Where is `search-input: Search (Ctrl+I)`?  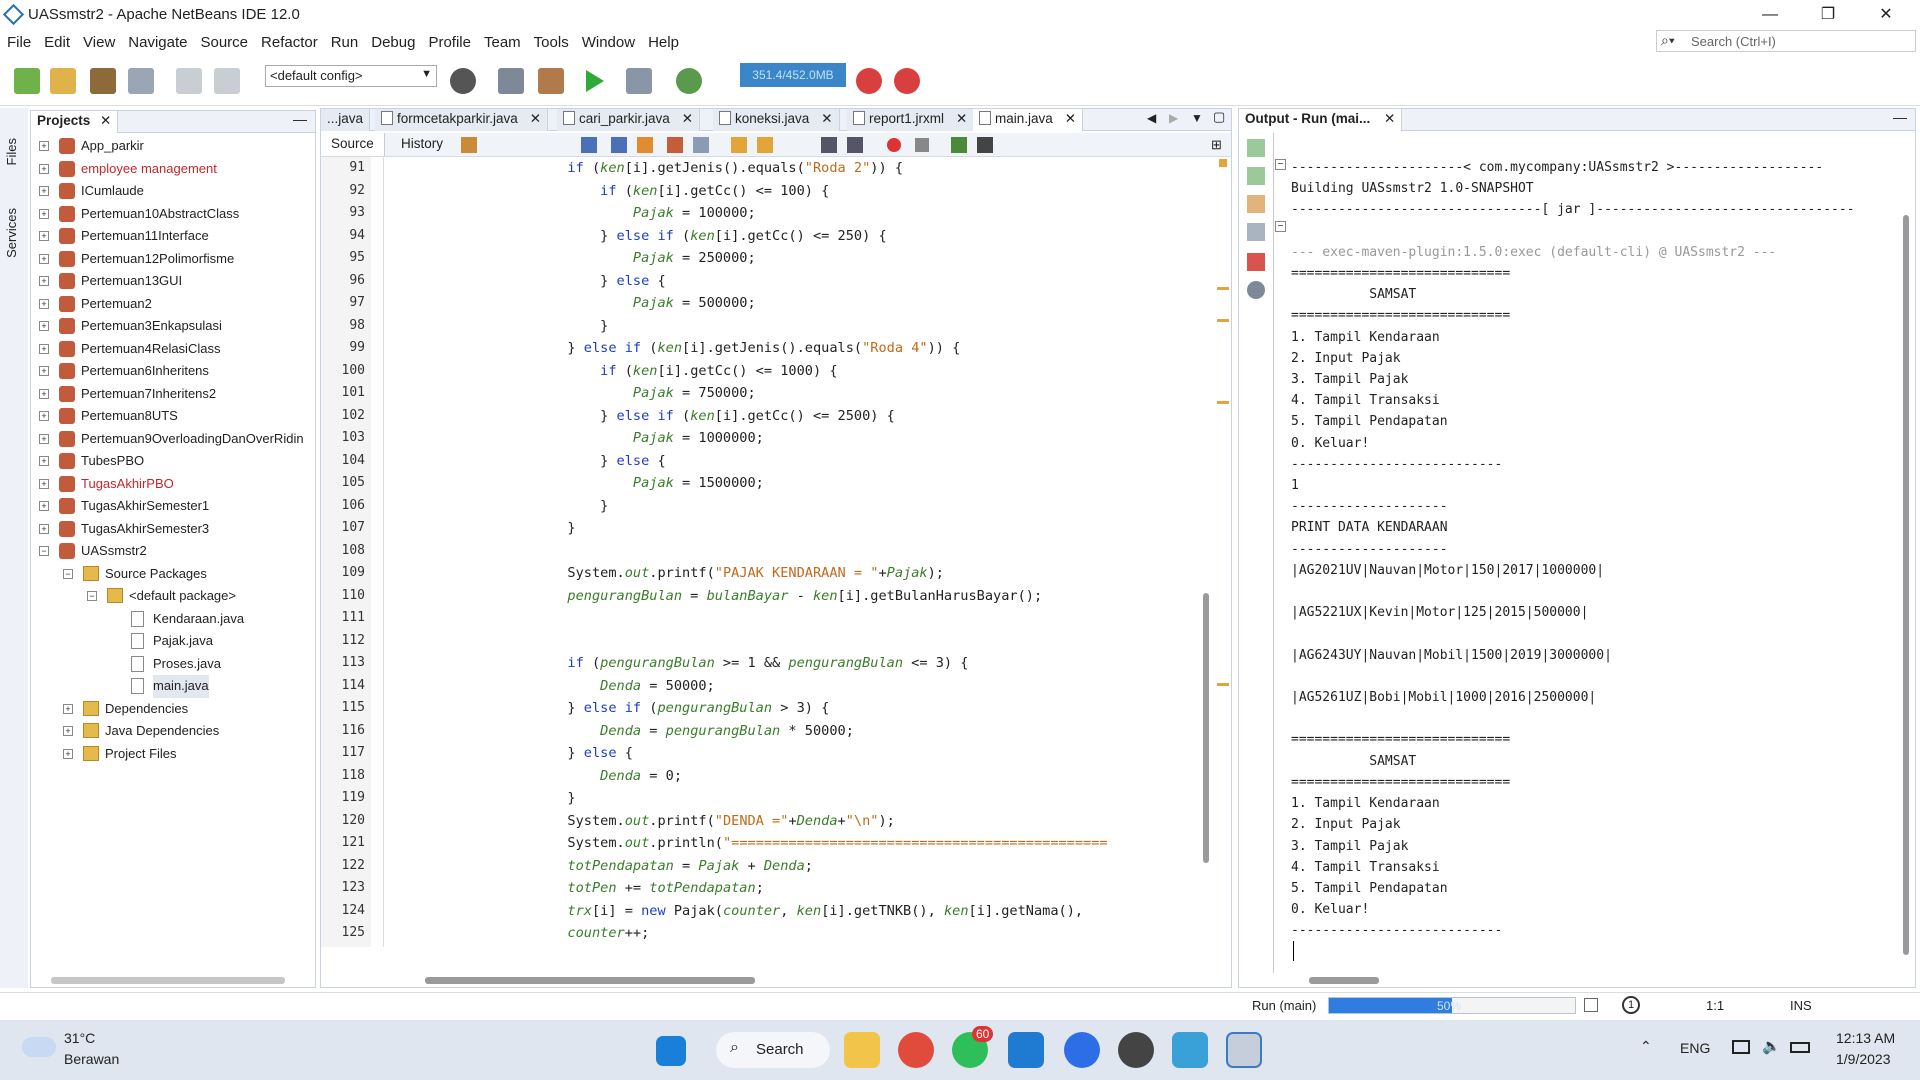
search-input: Search (Ctrl+I) is located at coordinates (1733, 41).